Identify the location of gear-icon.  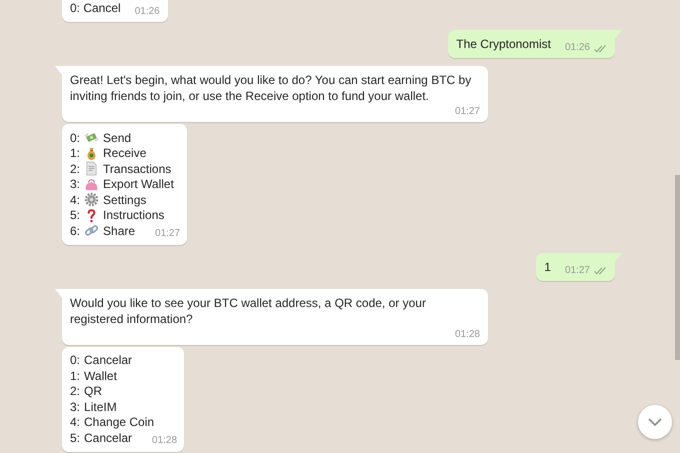
(92, 200).